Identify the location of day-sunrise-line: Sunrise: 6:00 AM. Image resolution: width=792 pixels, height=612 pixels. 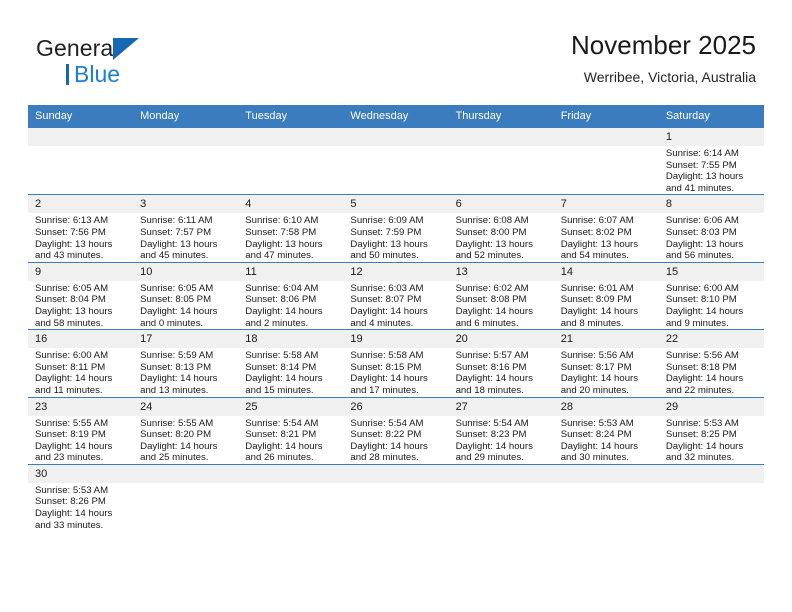
(72, 356).